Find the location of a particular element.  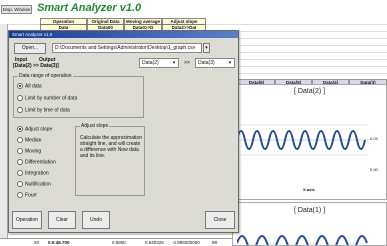

y-tick-label: 0.03 is located at coordinates (374, 138).